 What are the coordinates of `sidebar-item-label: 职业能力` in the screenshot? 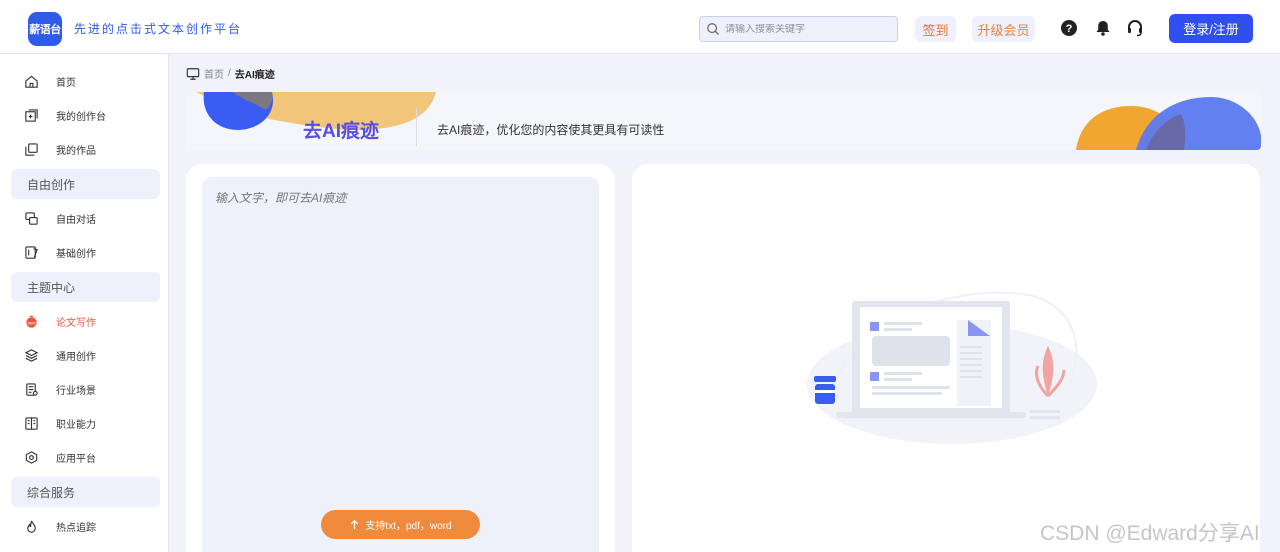 It's located at (76, 425).